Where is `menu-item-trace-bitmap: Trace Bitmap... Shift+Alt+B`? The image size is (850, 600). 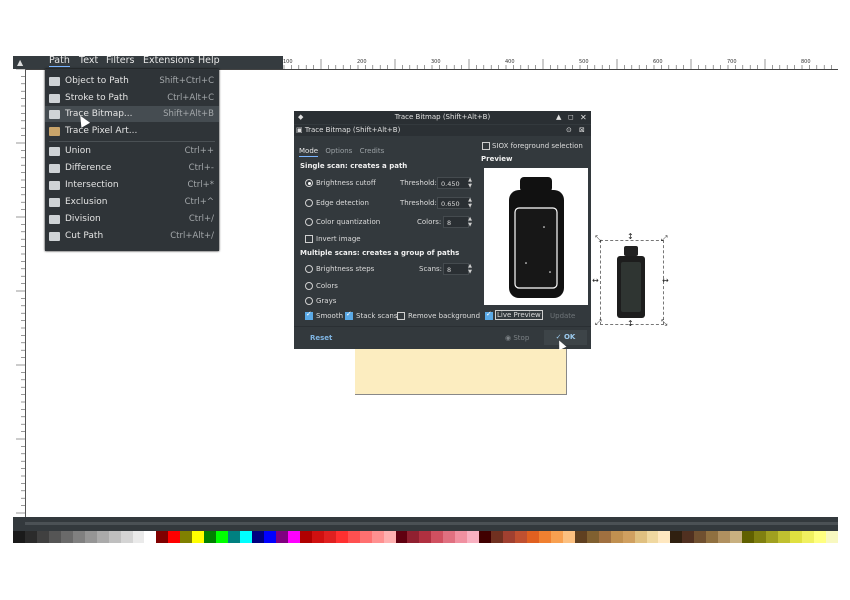 menu-item-trace-bitmap: Trace Bitmap... Shift+Alt+B is located at coordinates (132, 114).